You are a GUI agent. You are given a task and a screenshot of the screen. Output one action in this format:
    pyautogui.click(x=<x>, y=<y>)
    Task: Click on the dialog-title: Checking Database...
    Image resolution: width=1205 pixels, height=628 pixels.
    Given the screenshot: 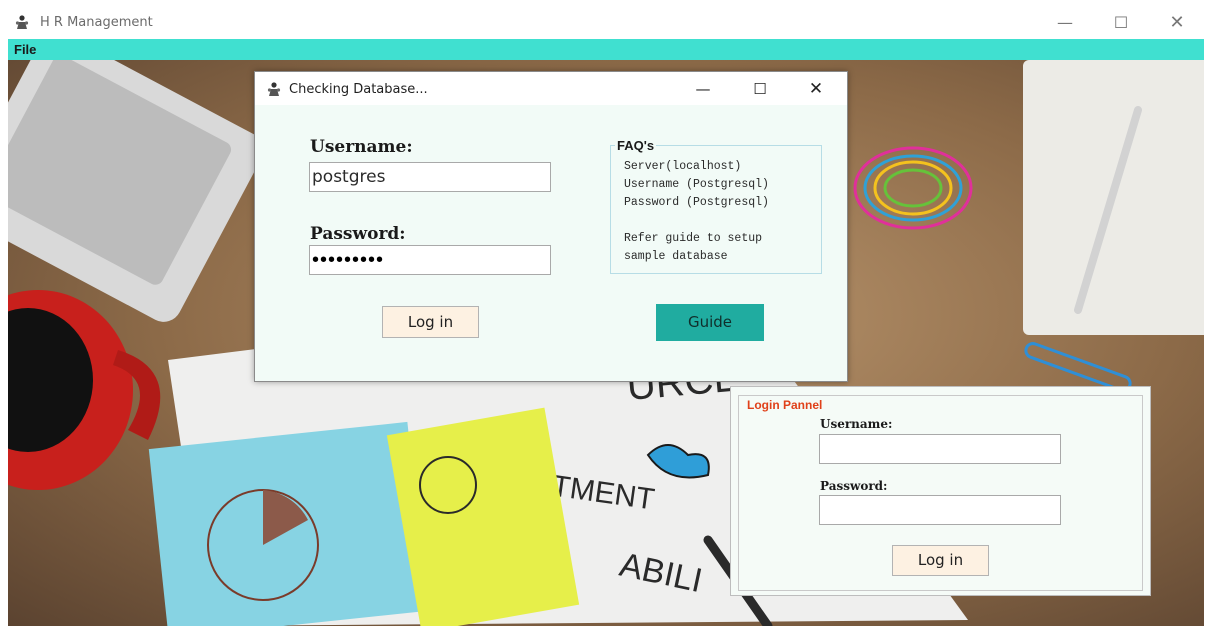 What is the action you would take?
    pyautogui.click(x=358, y=89)
    